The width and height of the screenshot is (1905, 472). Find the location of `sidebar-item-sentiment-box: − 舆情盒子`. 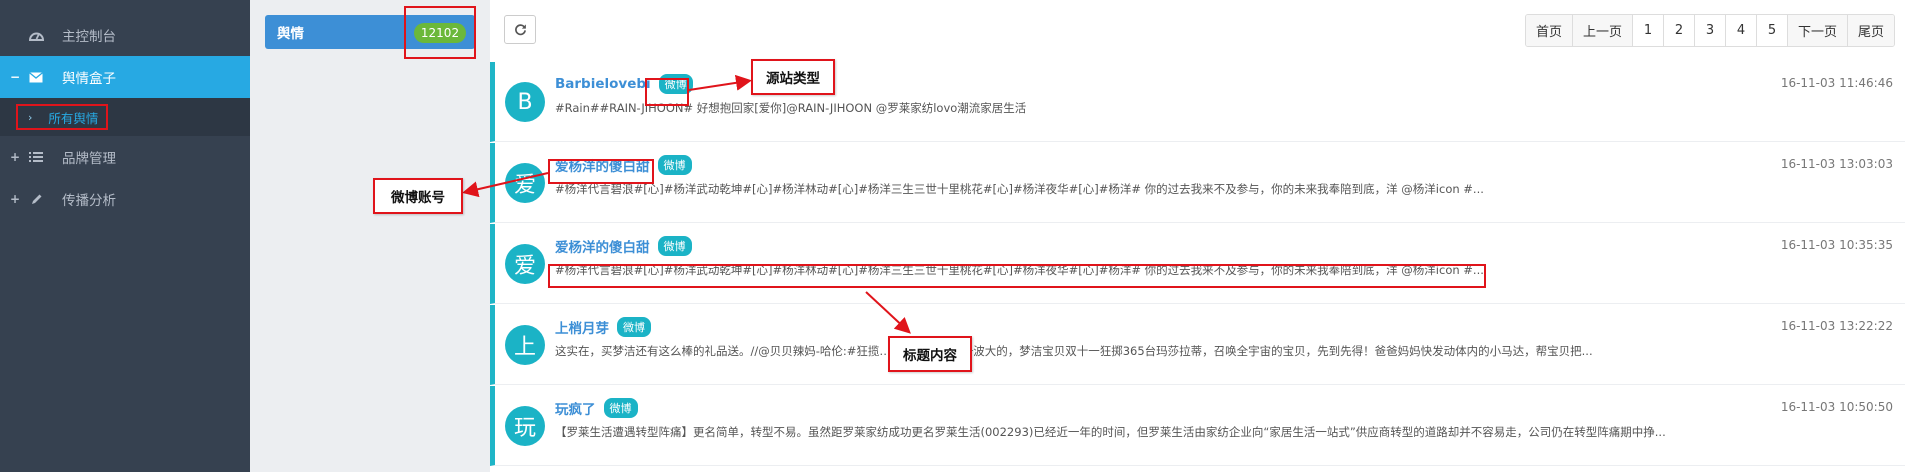

sidebar-item-sentiment-box: − 舆情盒子 is located at coordinates (125, 77).